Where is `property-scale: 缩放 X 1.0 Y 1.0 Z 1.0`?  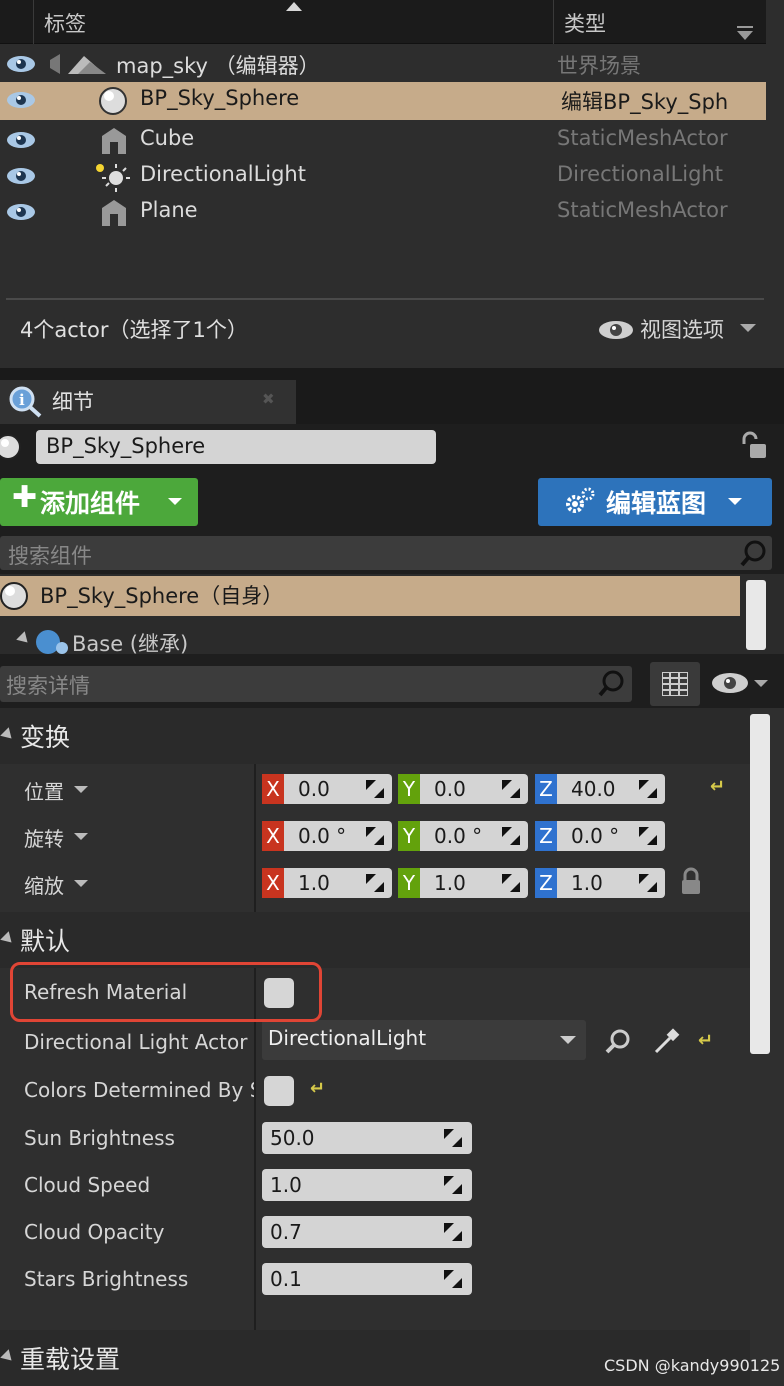 property-scale: 缩放 X 1.0 Y 1.0 Z 1.0 is located at coordinates (375, 883).